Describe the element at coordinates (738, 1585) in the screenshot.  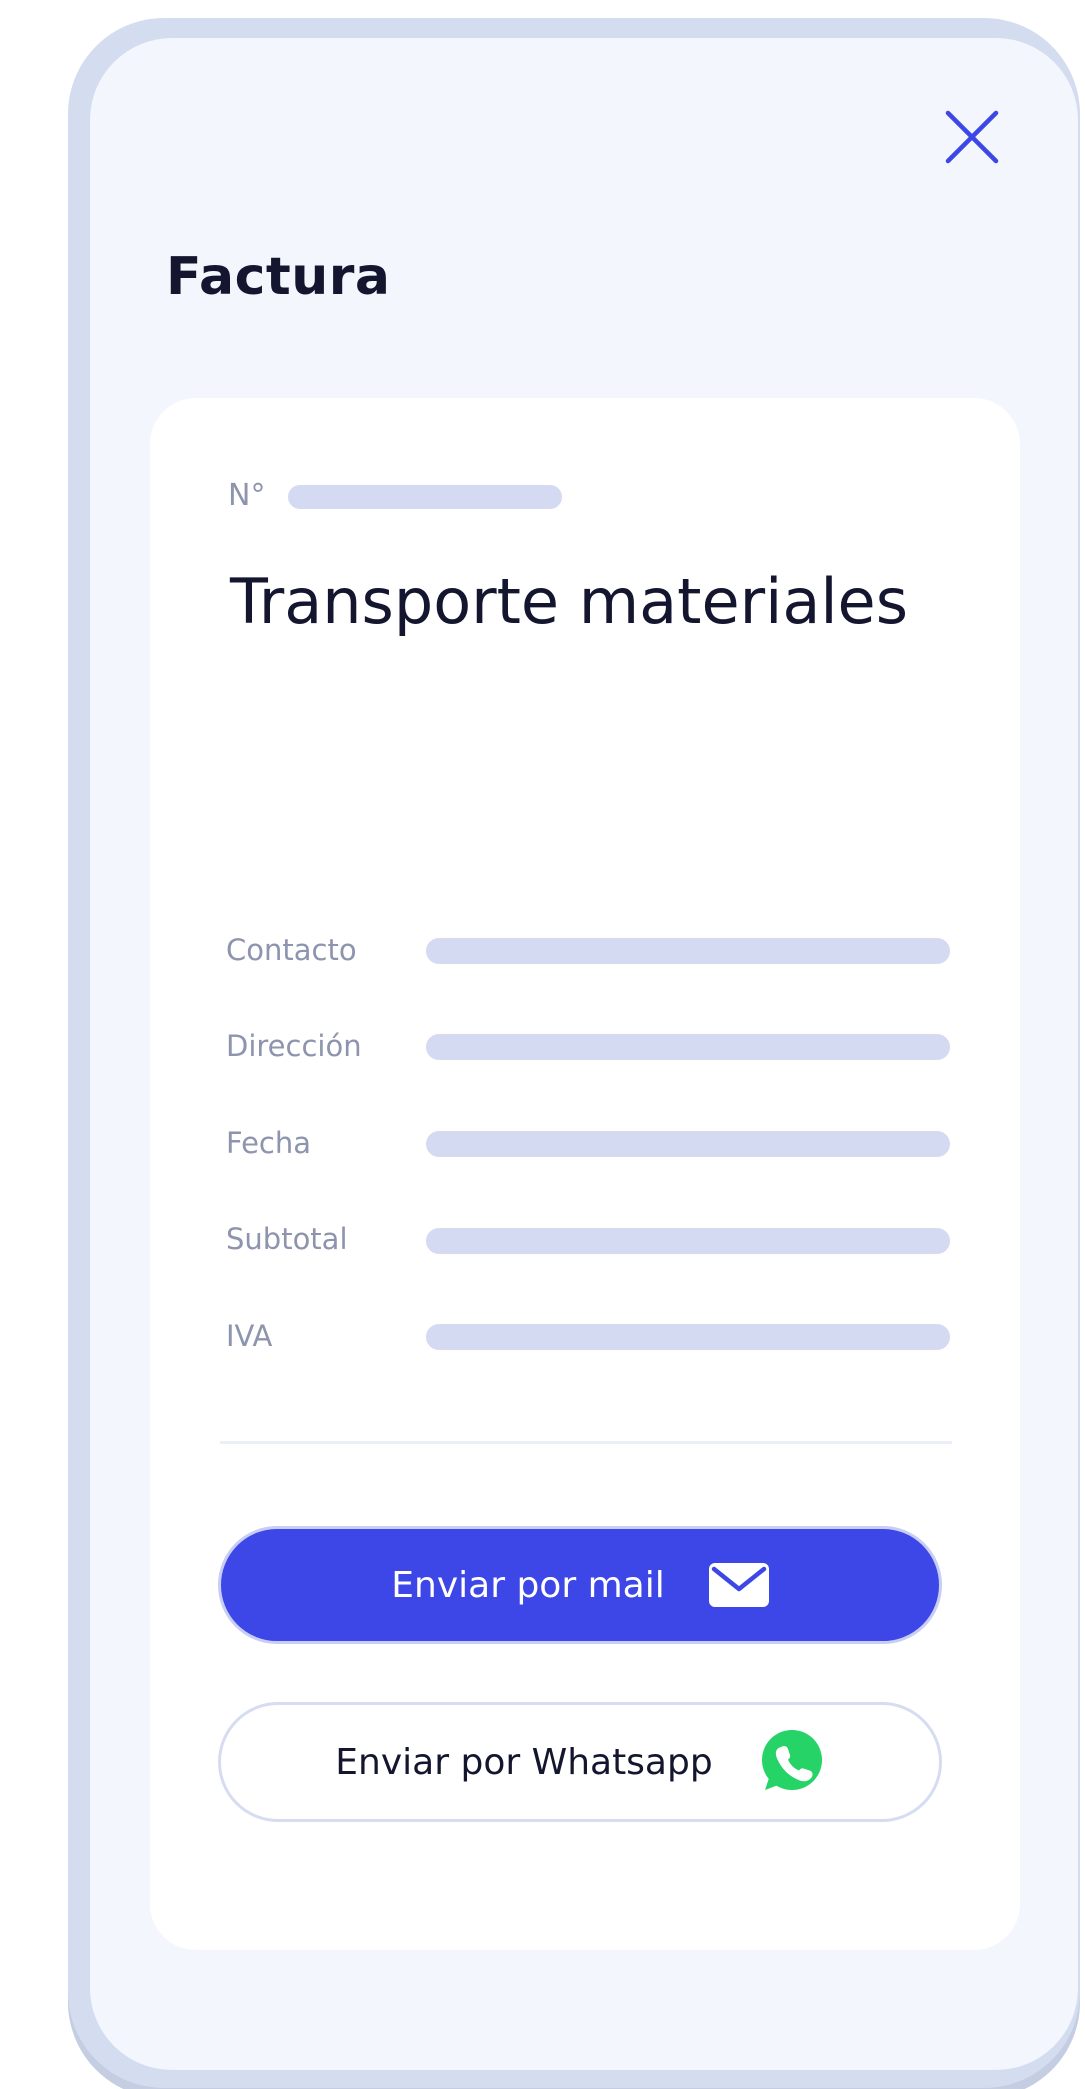
I see `envelope-icon` at that location.